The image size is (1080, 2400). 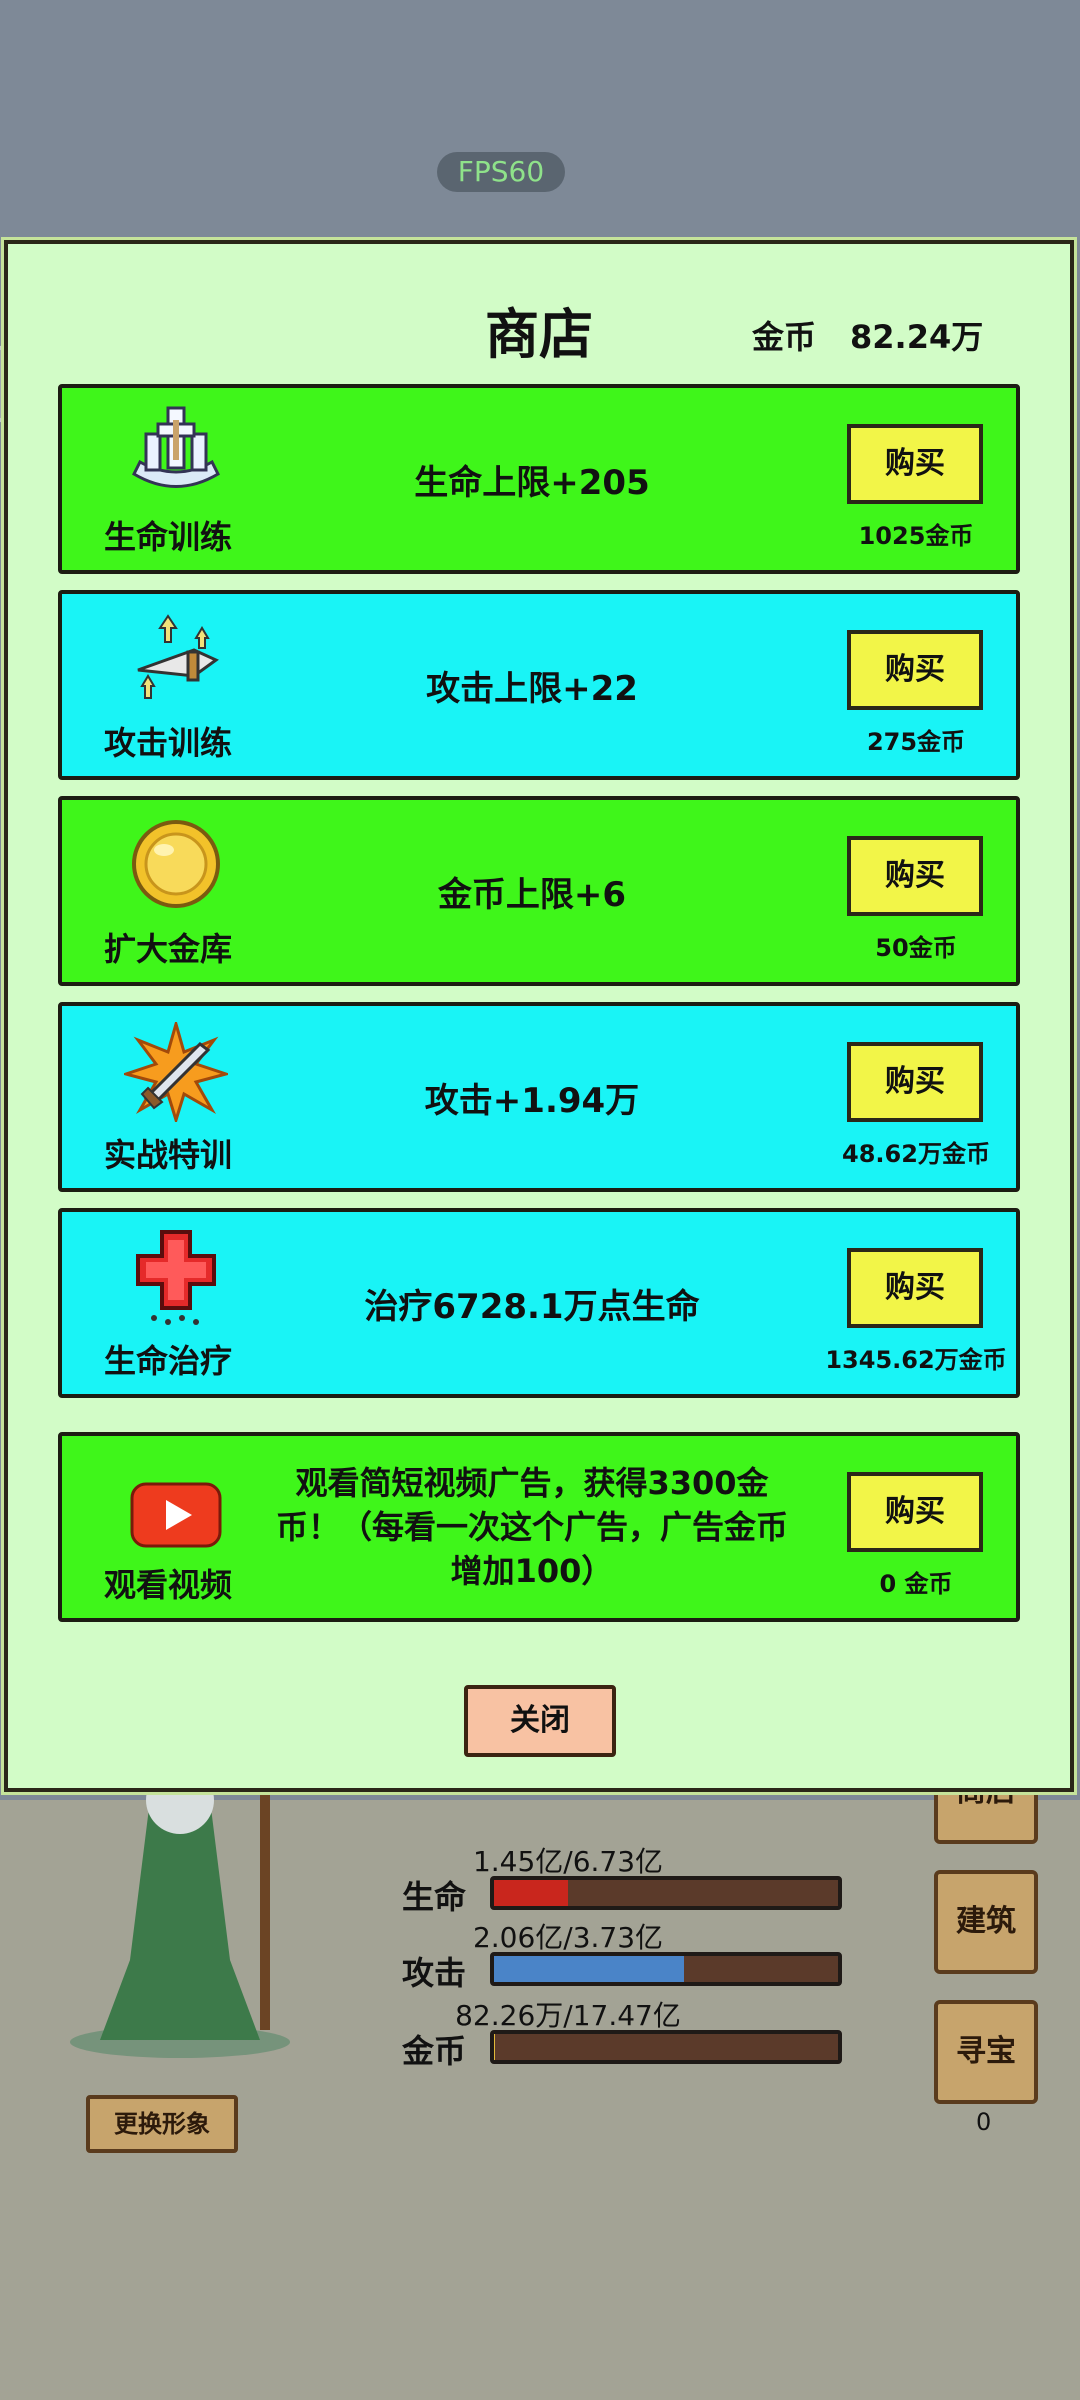 I want to click on treasure-button: 寻宝, so click(x=986, y=2052).